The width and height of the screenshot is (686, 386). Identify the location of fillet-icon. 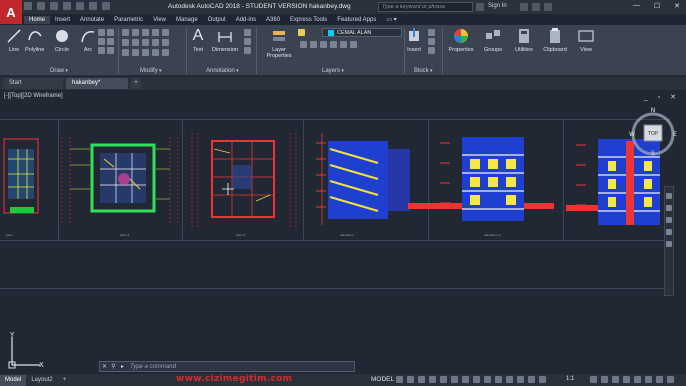
(145, 42).